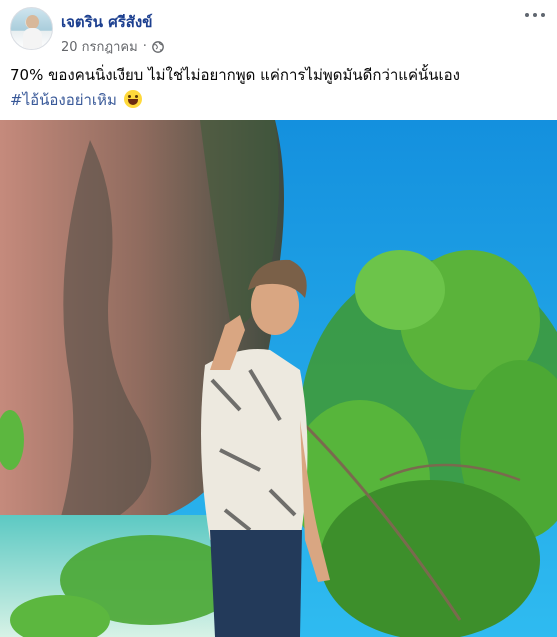  I want to click on globe-icon, so click(157, 46).